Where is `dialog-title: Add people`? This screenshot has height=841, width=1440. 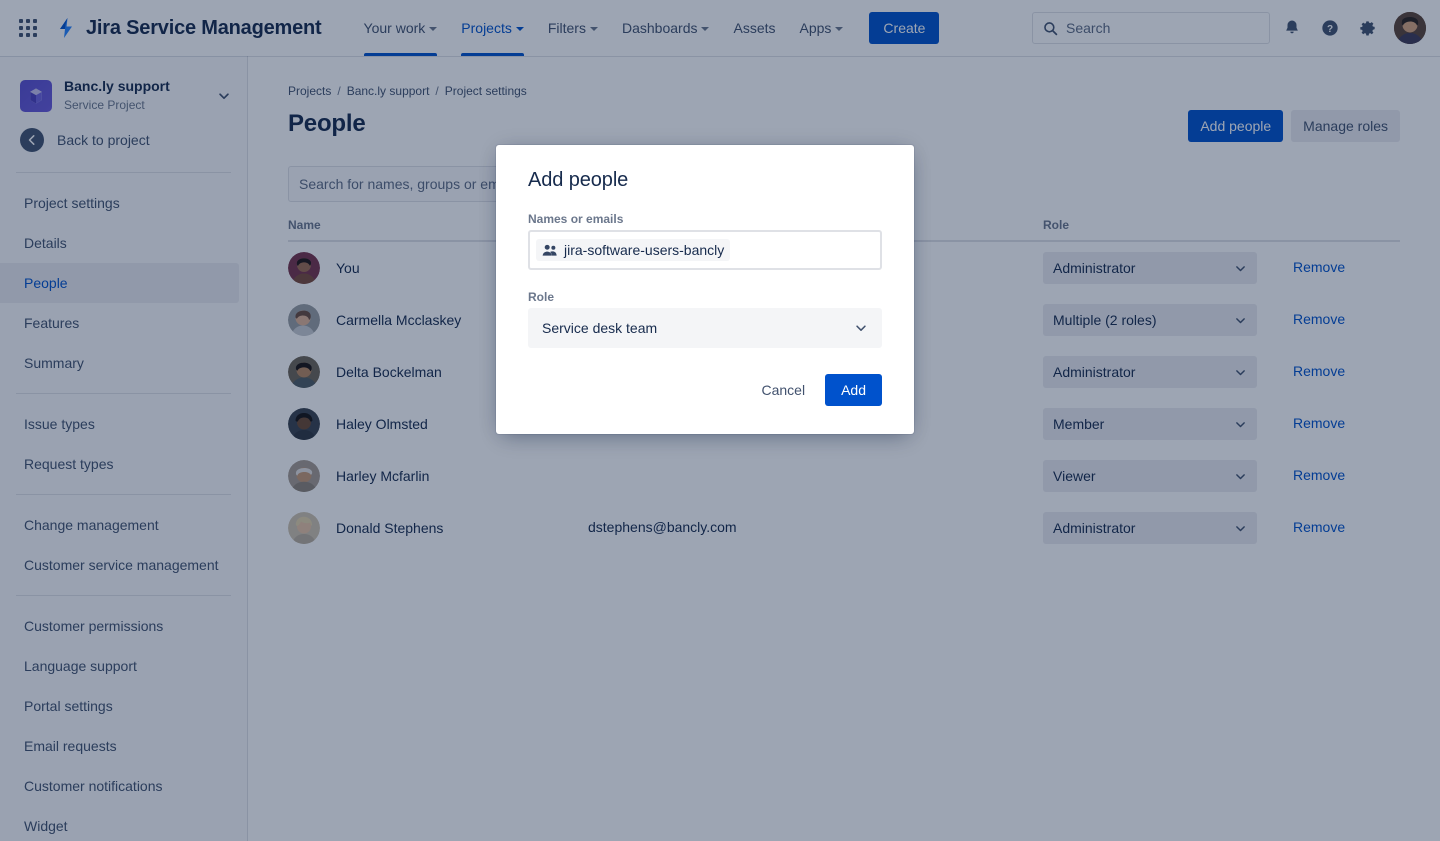
dialog-title: Add people is located at coordinates (578, 180).